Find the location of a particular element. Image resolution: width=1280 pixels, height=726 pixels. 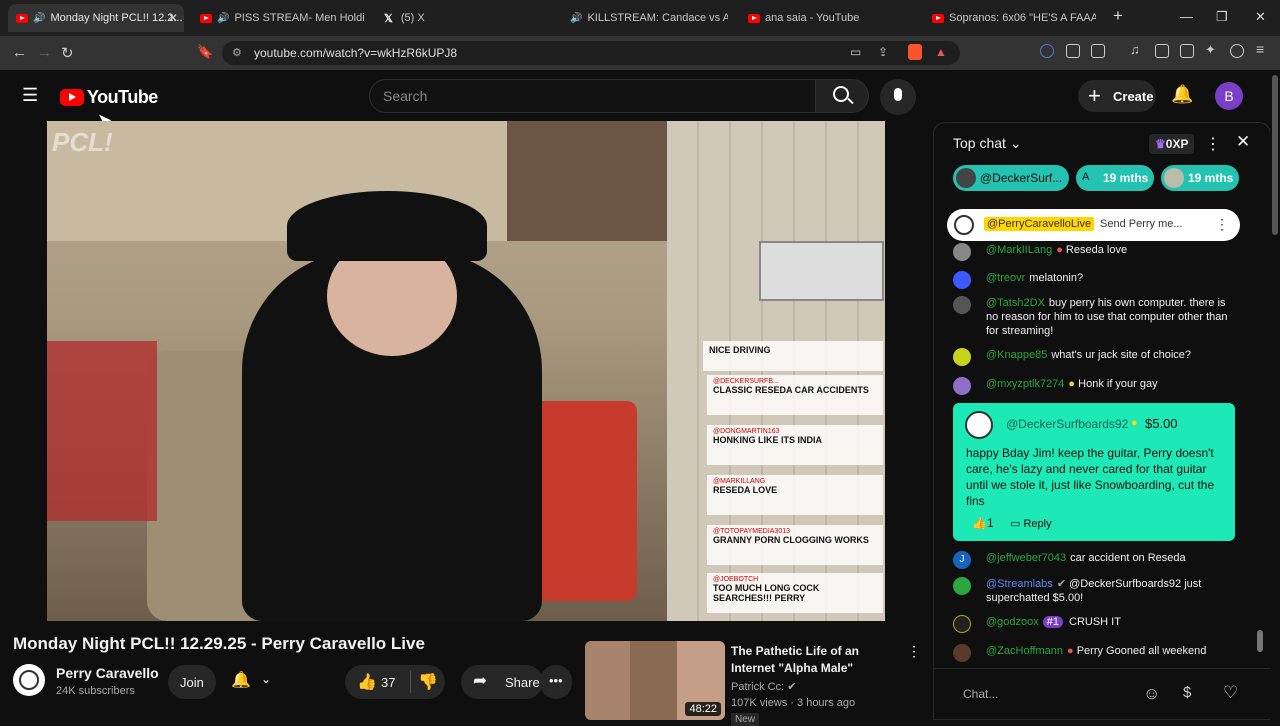

logo-text: YouTube is located at coordinates (122, 97).